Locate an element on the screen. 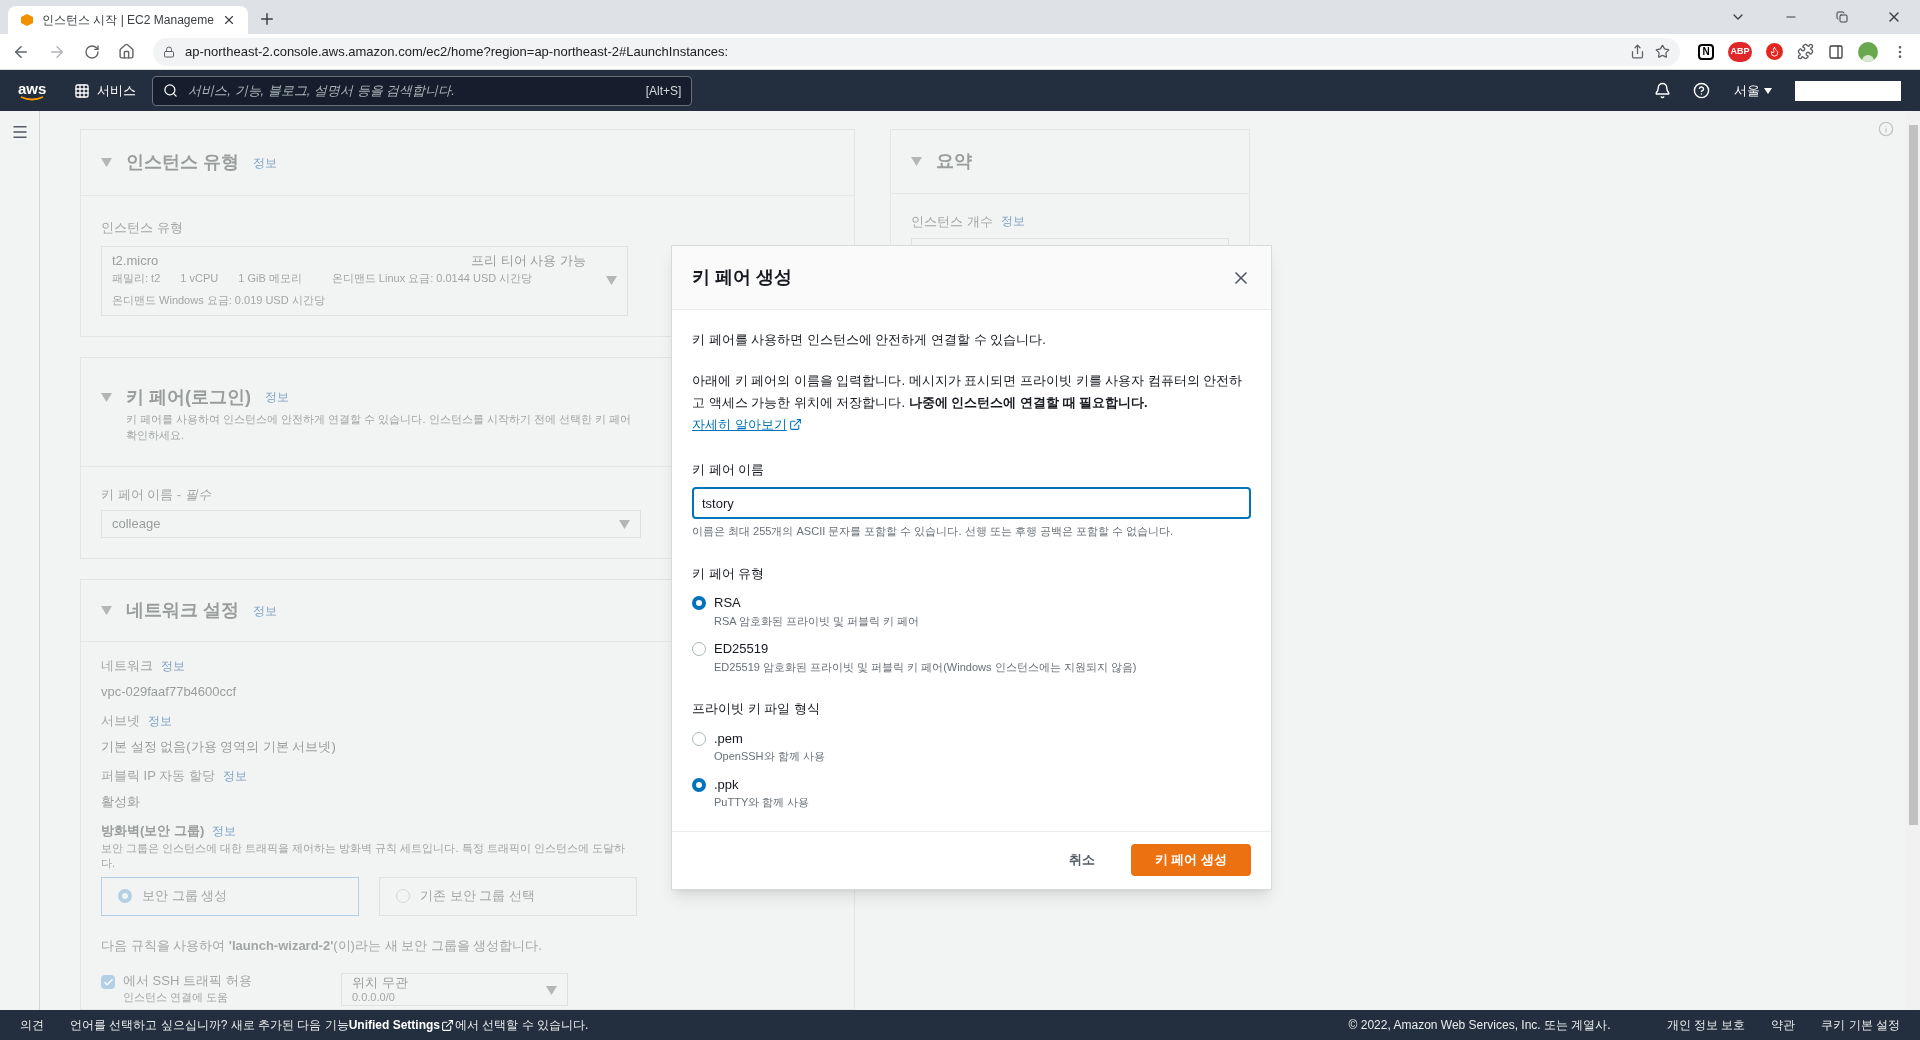 The image size is (1920, 1040). footer-link: 쿠키 기본 설정 is located at coordinates (1860, 1025).